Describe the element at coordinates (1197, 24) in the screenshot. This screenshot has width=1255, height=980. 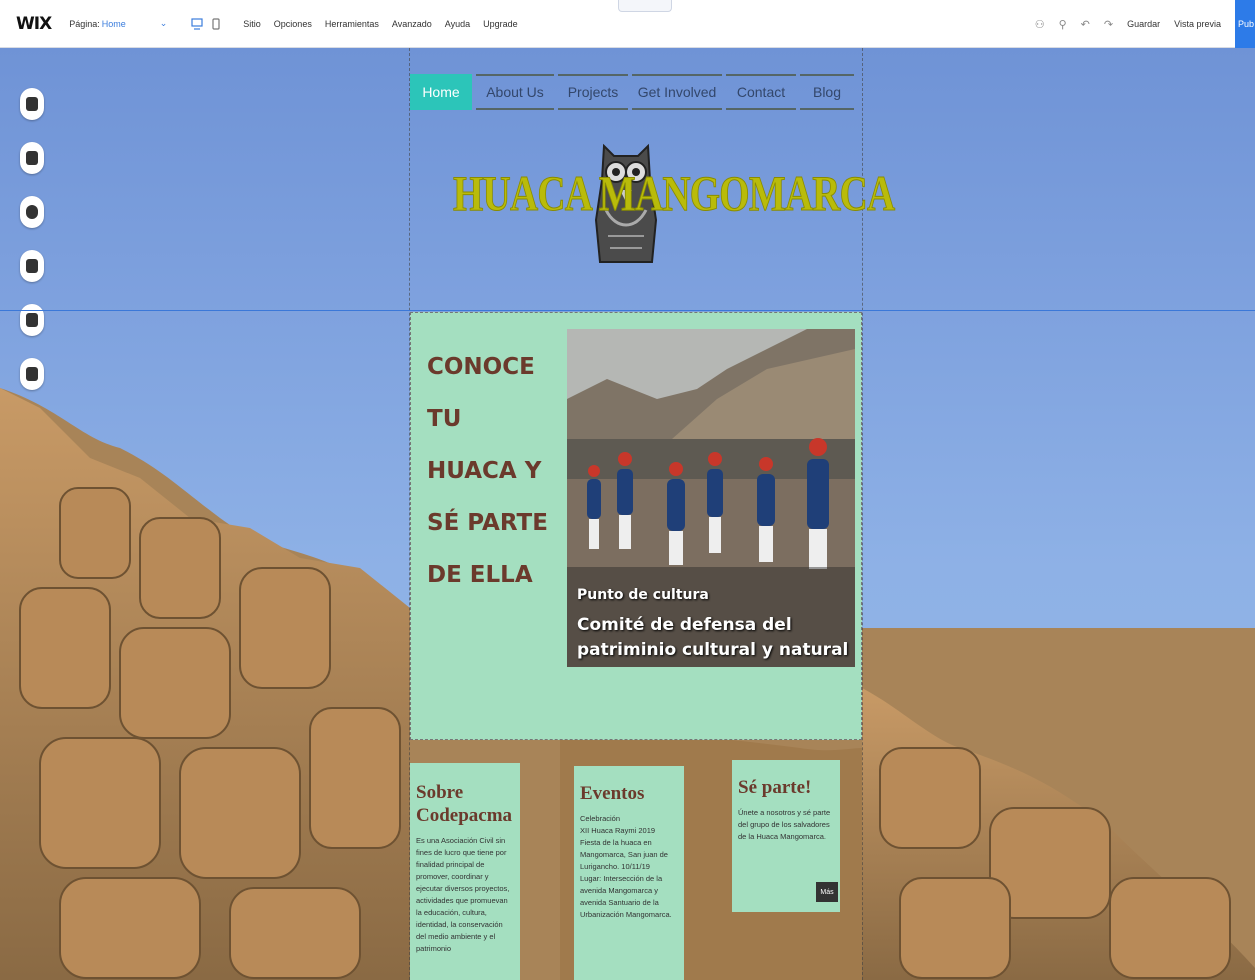
I see `preview-button: Vista previa` at that location.